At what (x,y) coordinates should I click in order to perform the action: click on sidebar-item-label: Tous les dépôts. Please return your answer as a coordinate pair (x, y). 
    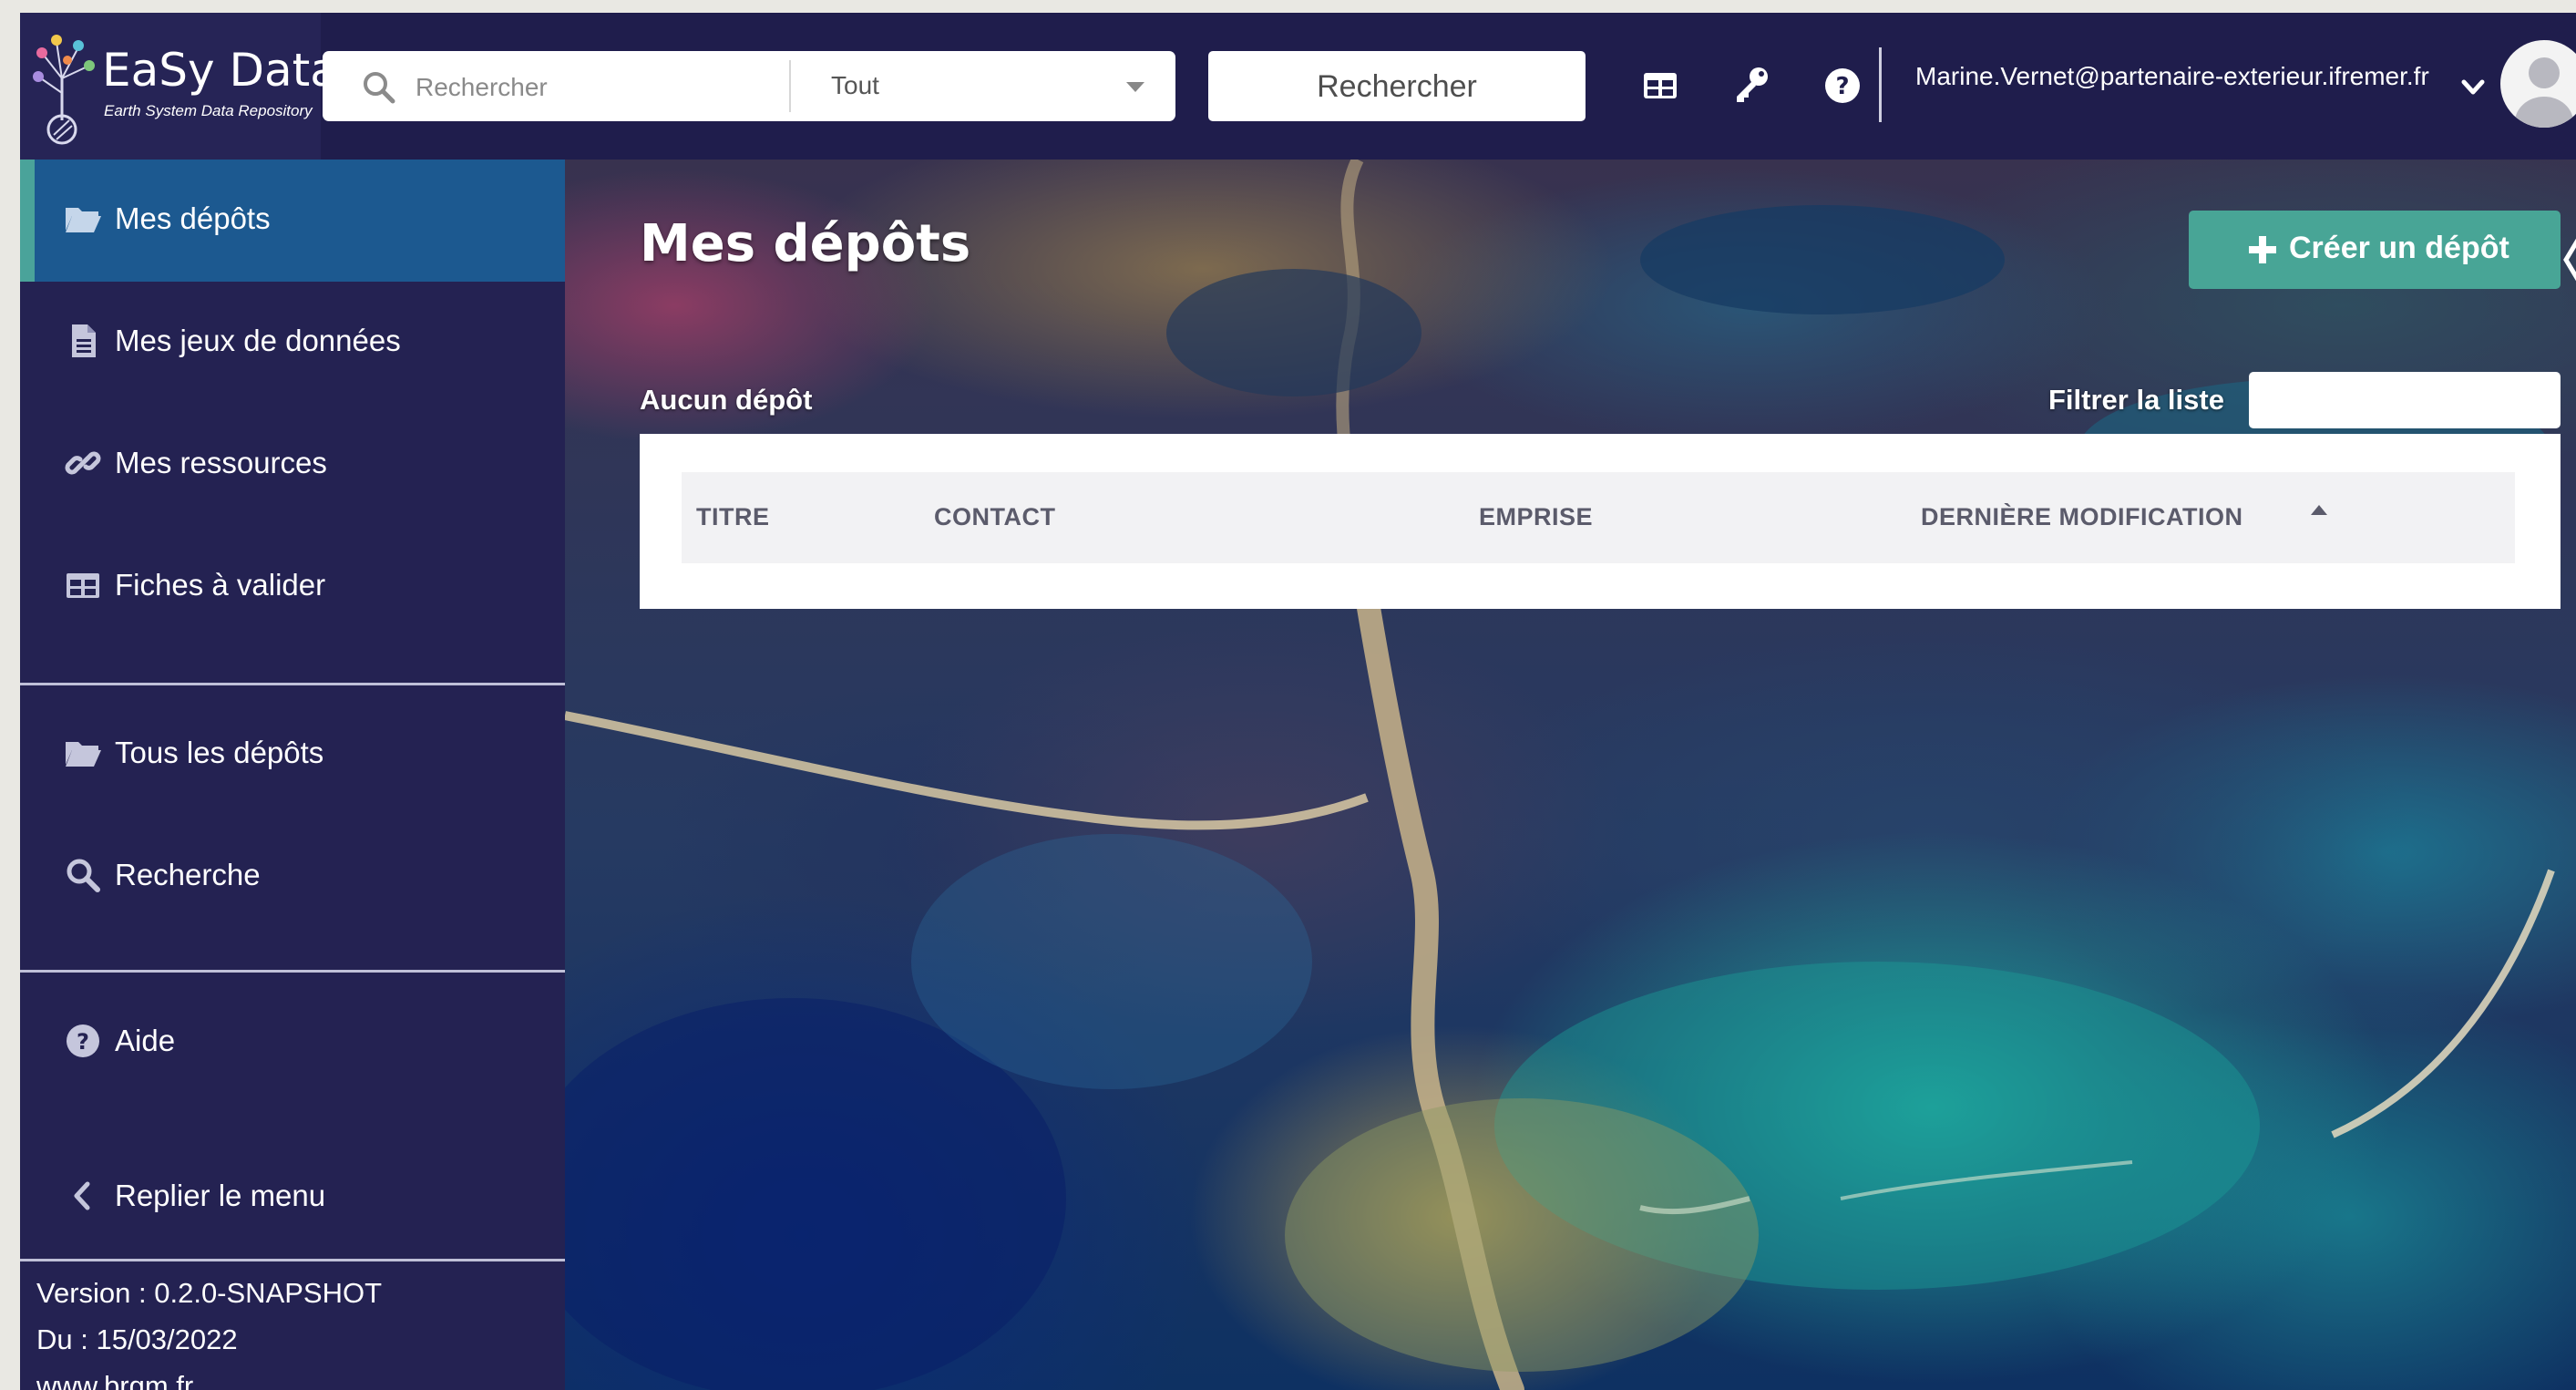
    Looking at the image, I should click on (220, 752).